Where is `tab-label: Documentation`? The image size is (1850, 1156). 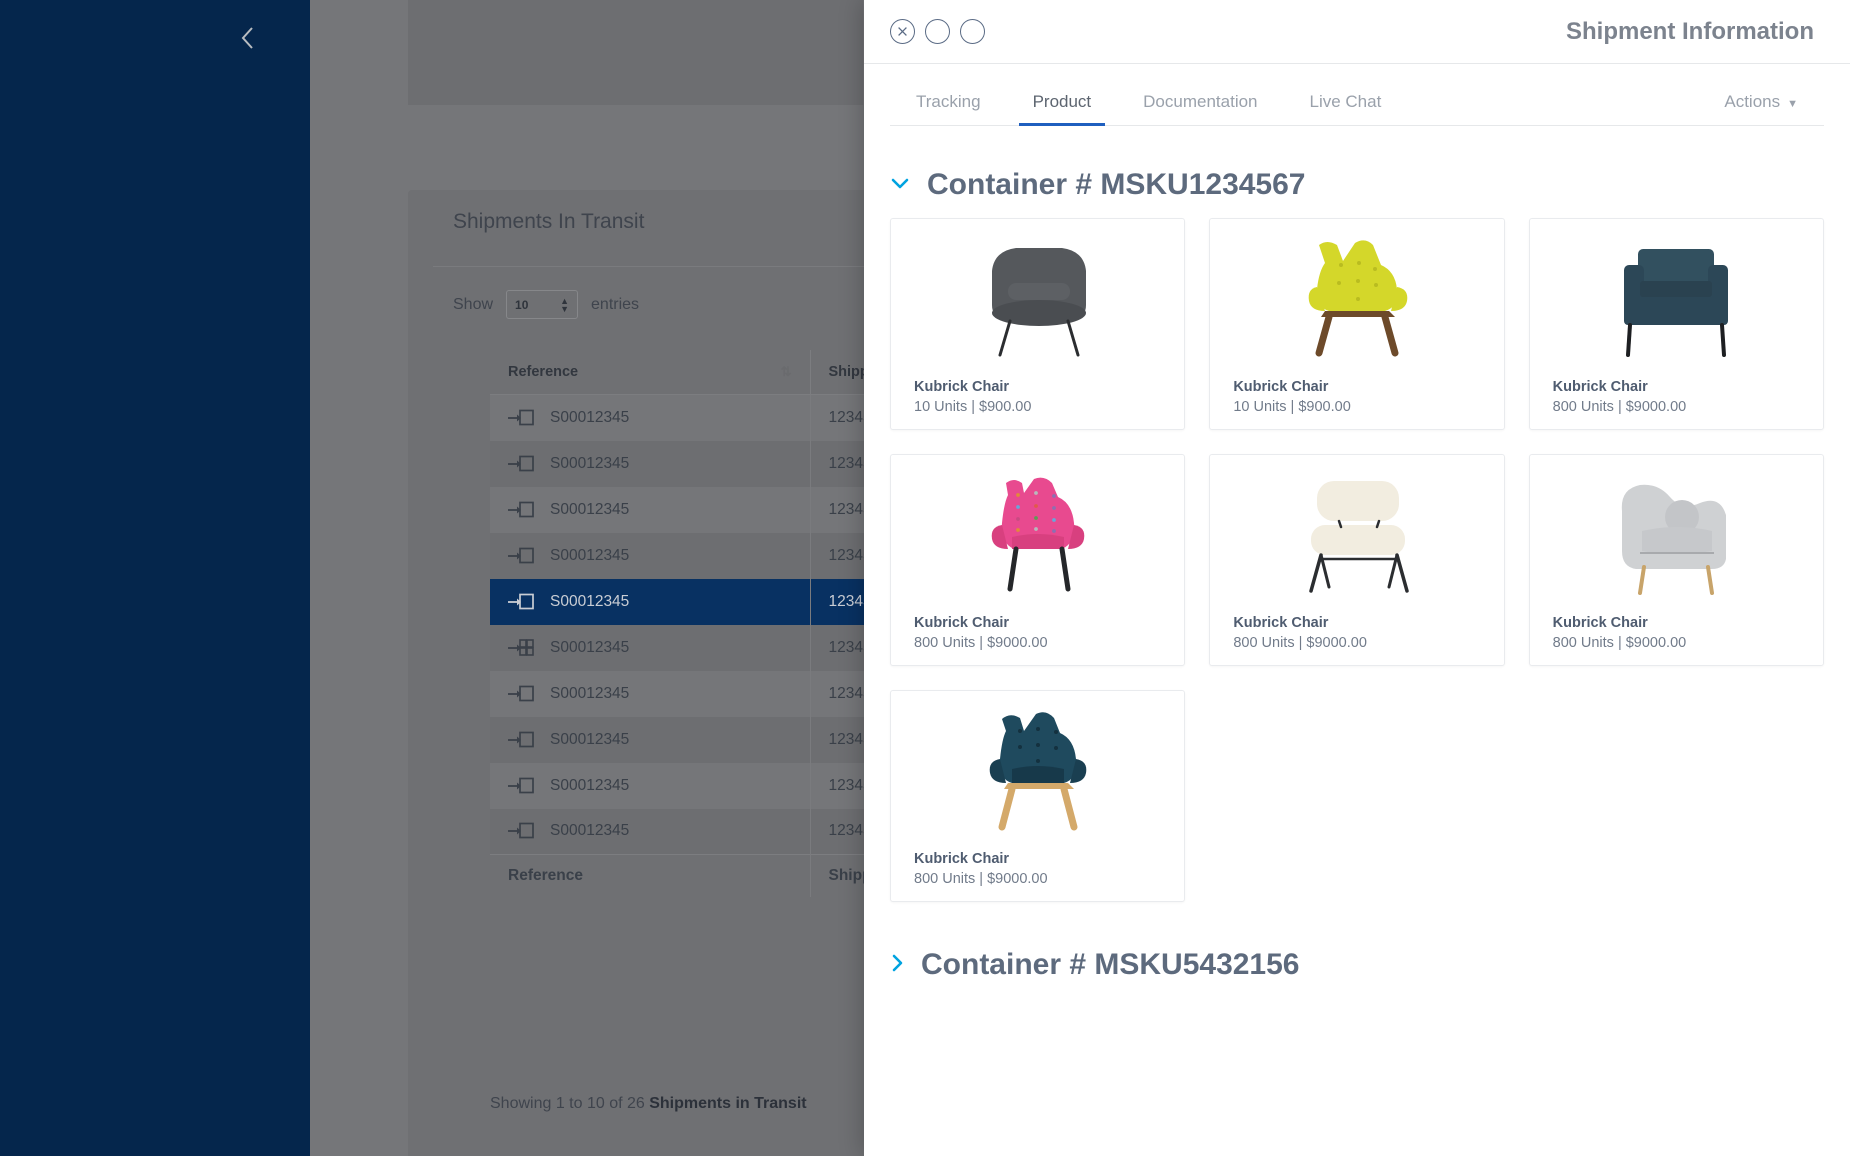
tab-label: Documentation is located at coordinates (1200, 101).